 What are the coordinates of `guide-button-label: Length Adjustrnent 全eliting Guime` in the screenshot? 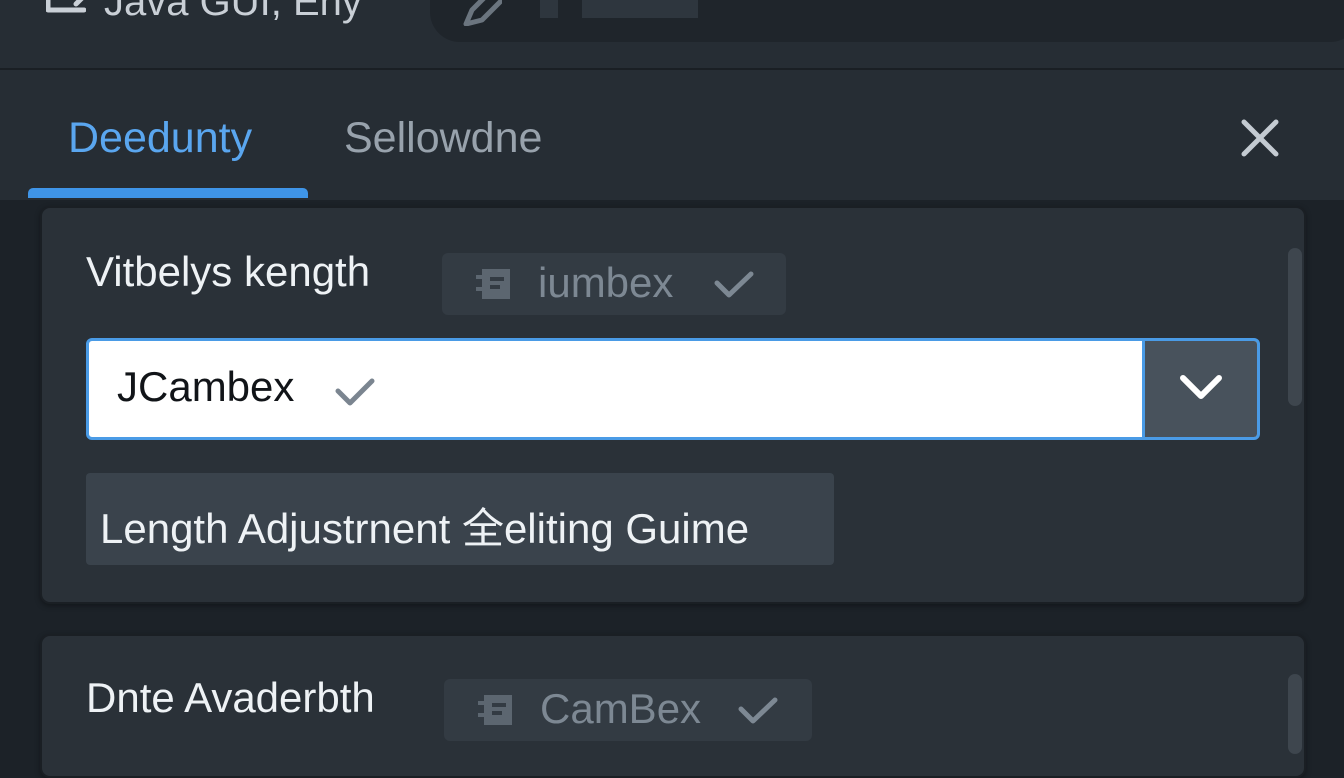 It's located at (425, 528).